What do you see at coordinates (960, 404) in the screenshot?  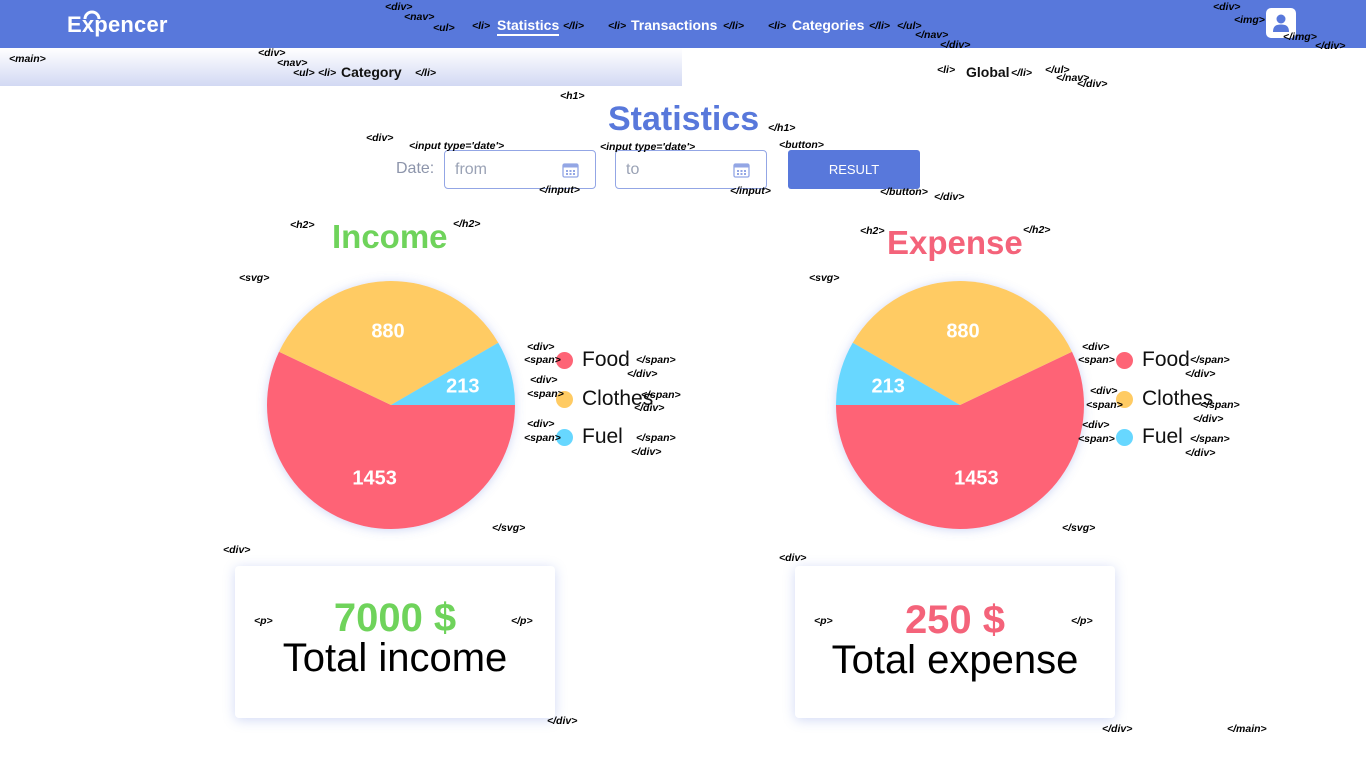 I see `expense-pie-chart: 1453 880 213` at bounding box center [960, 404].